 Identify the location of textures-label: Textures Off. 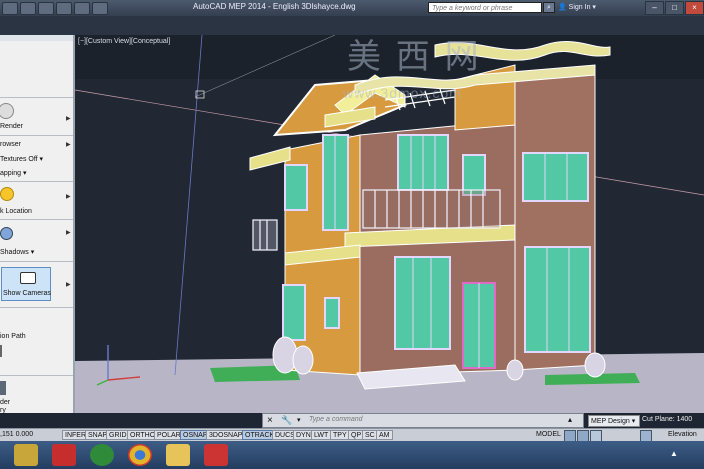
(19, 159).